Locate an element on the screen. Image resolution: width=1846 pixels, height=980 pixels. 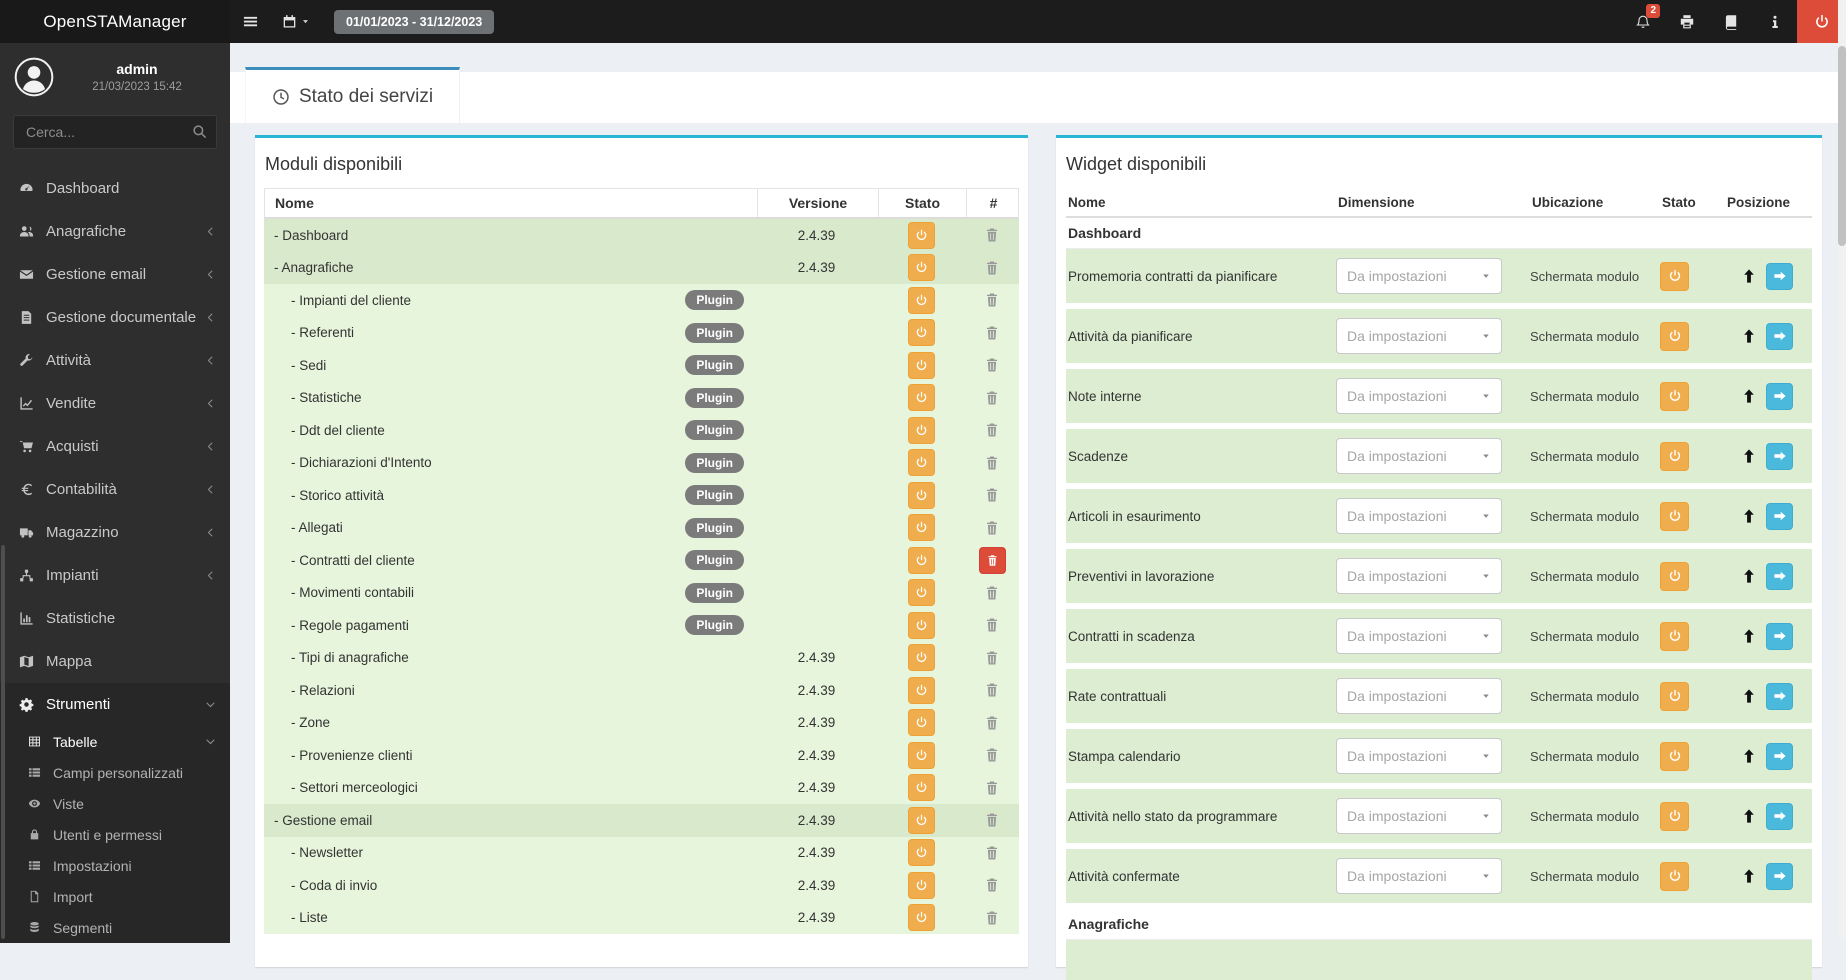
sidebar-item-contabilit: Contabilità is located at coordinates (115, 489).